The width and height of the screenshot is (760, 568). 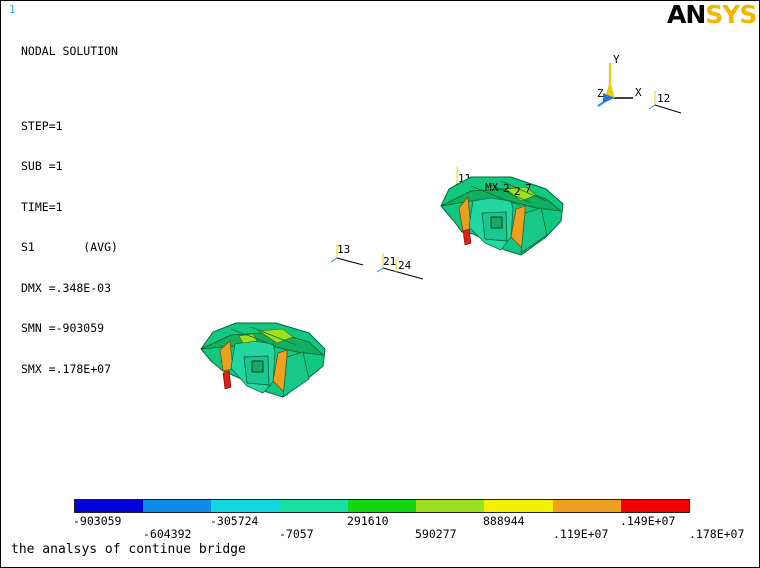 I want to click on coord-marker-13: 13, so click(x=347, y=254).